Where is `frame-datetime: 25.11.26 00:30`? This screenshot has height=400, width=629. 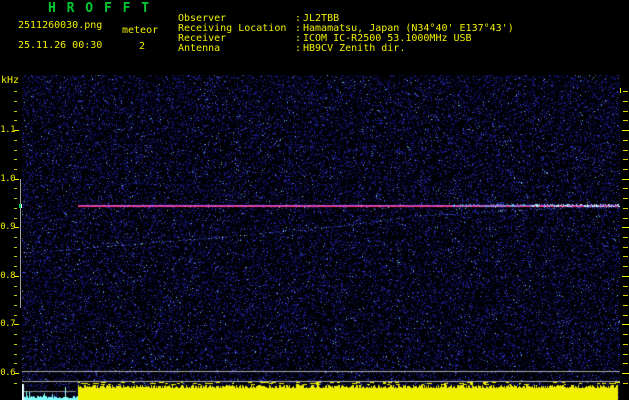 frame-datetime: 25.11.26 00:30 is located at coordinates (60, 45).